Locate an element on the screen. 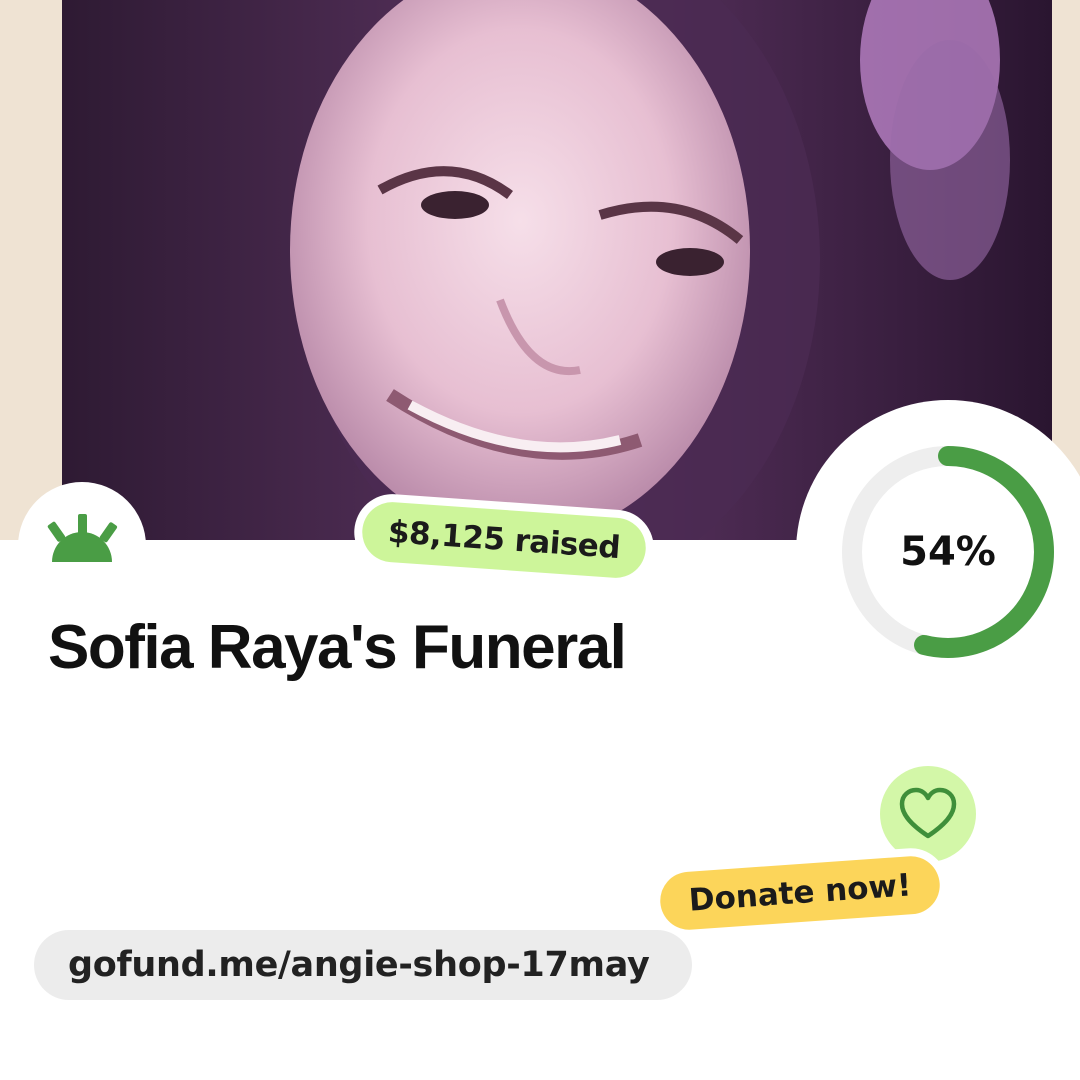 Image resolution: width=1080 pixels, height=1080 pixels. campaign-title: Sofia Raya's Funeral is located at coordinates (337, 647).